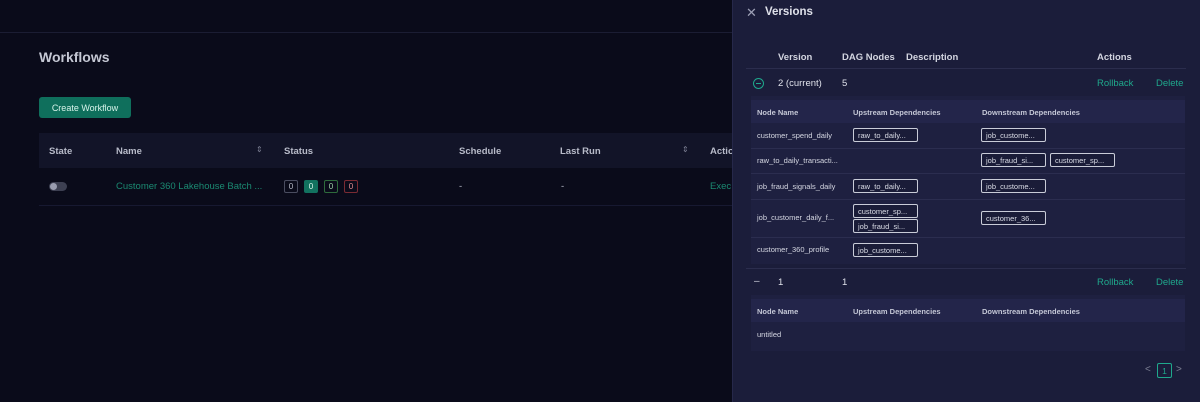 The image size is (1200, 402). Describe the element at coordinates (74, 57) in the screenshot. I see `page-title: Workflows` at that location.